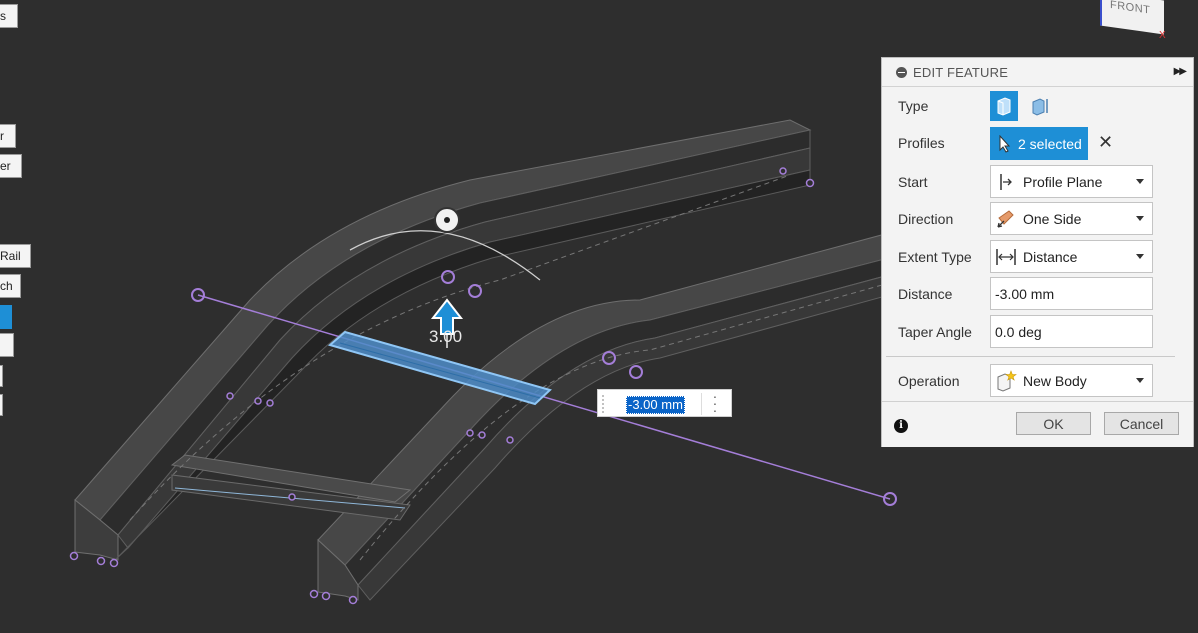 The height and width of the screenshot is (633, 1198). I want to click on dimension-label: 3.00, so click(446, 336).